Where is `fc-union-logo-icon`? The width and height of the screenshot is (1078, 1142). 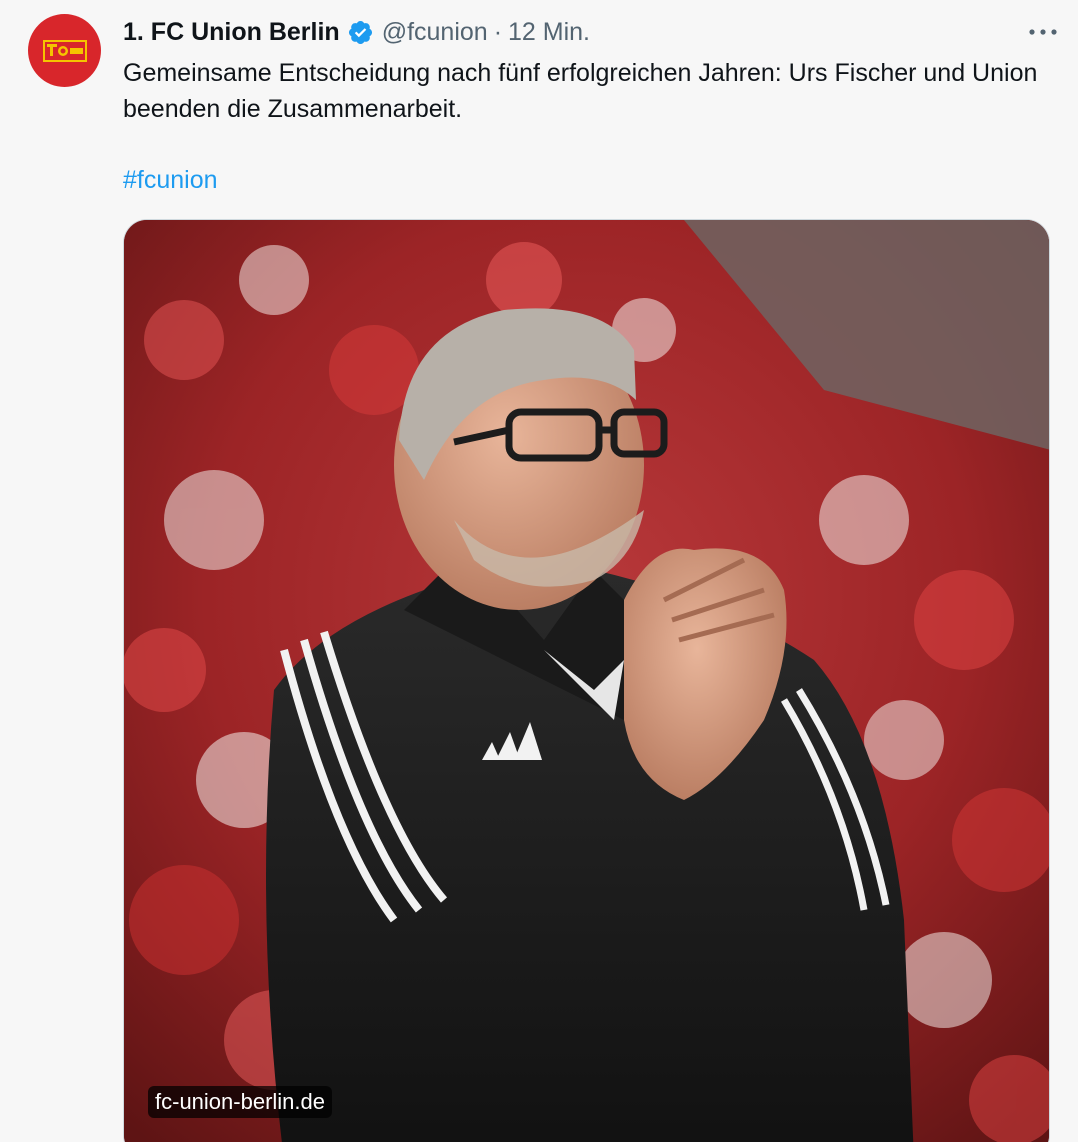 fc-union-logo-icon is located at coordinates (64, 50).